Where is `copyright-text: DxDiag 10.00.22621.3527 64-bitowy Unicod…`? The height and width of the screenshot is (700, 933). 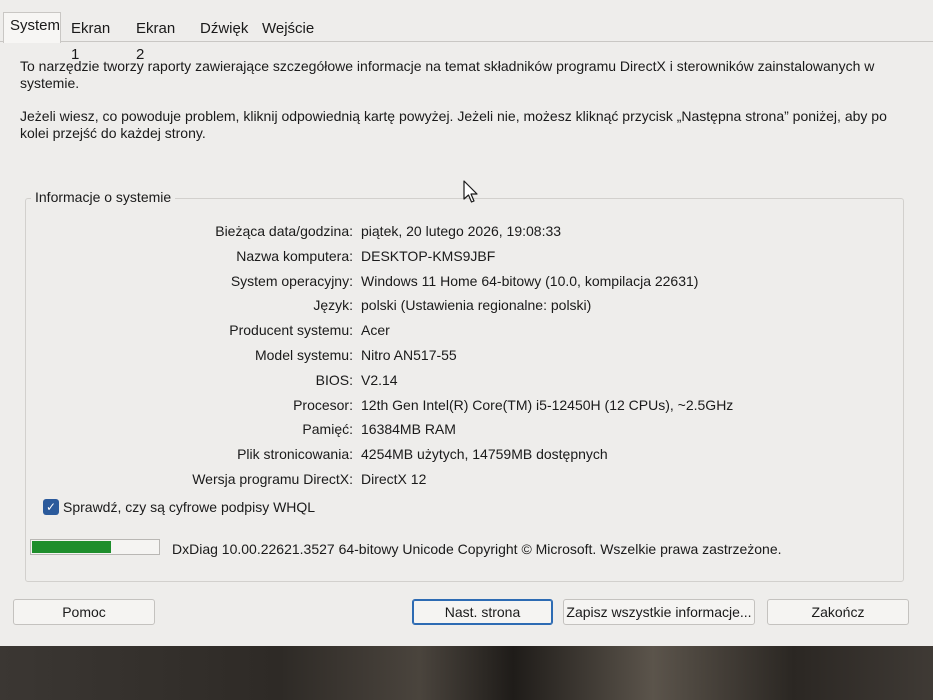 copyright-text: DxDiag 10.00.22621.3527 64-bitowy Unicod… is located at coordinates (477, 549).